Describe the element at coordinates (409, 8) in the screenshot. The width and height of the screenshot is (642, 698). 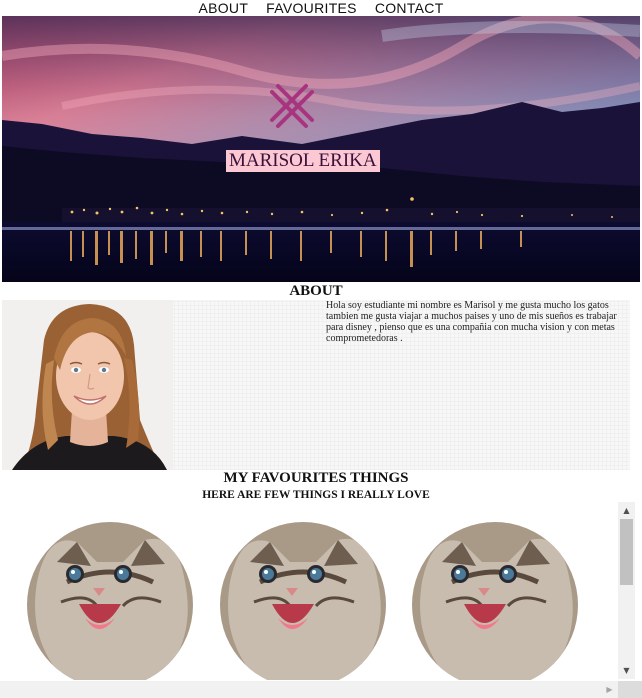
I see `nav-link-contact: CONTACT` at that location.